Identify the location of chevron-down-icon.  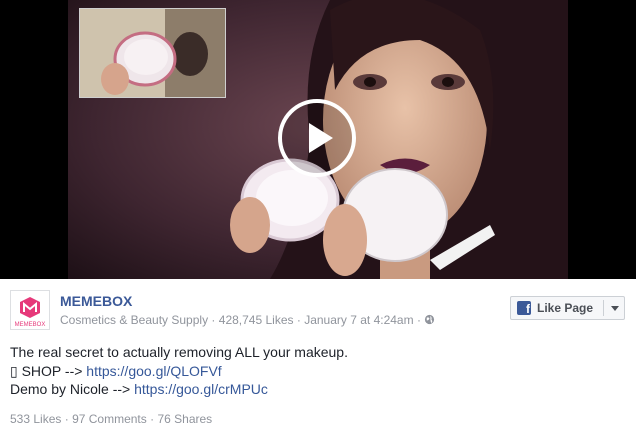
(615, 308).